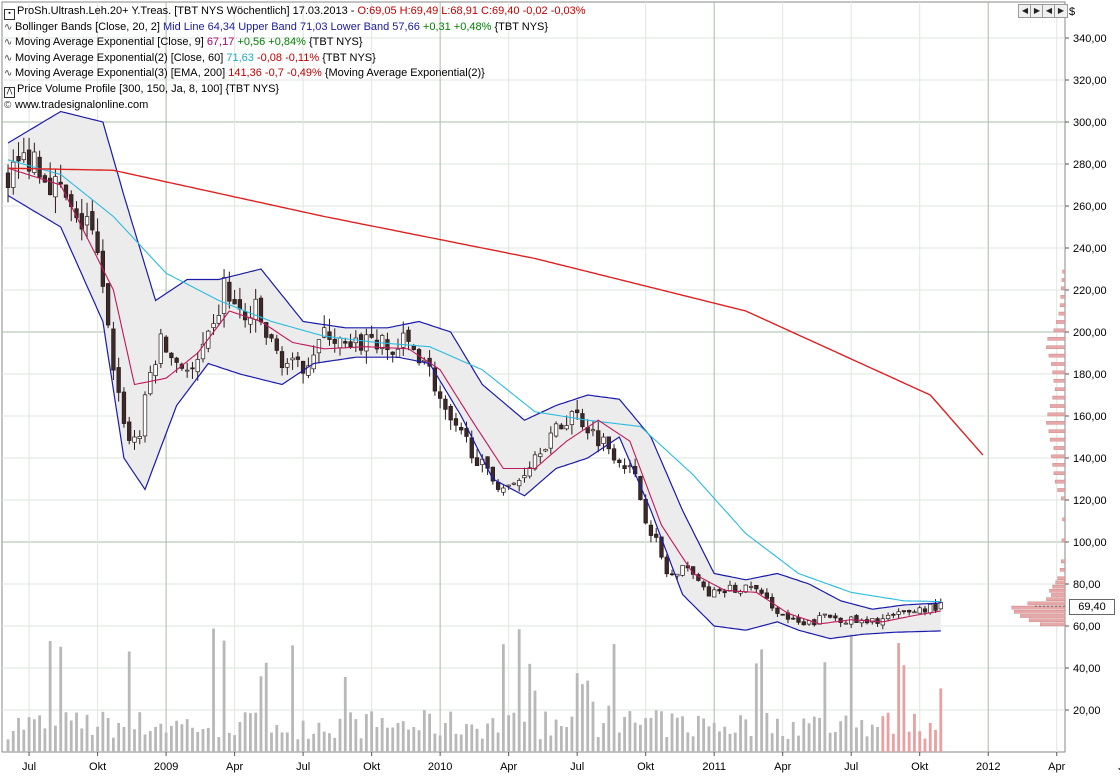 The width and height of the screenshot is (1120, 781). I want to click on indicator-wave-icon: ∿, so click(8, 58).